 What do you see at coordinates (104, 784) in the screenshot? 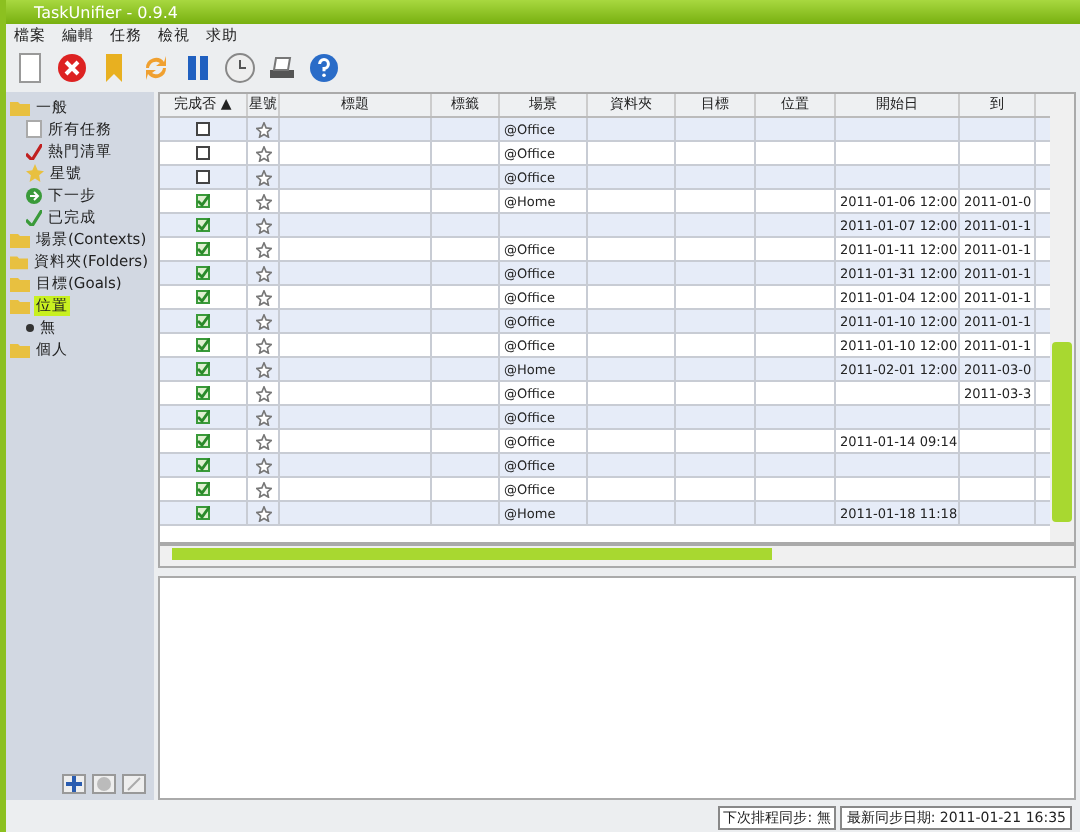
I see `remove-button` at bounding box center [104, 784].